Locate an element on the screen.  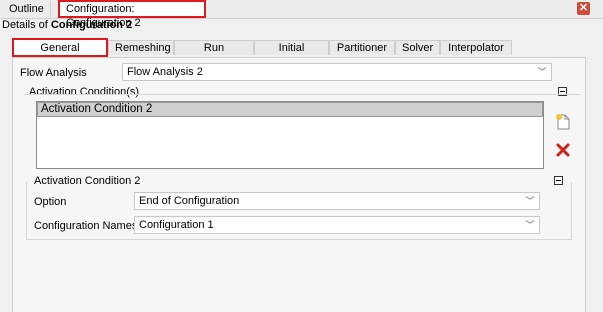
close-icon: ✕ is located at coordinates (583, 8).